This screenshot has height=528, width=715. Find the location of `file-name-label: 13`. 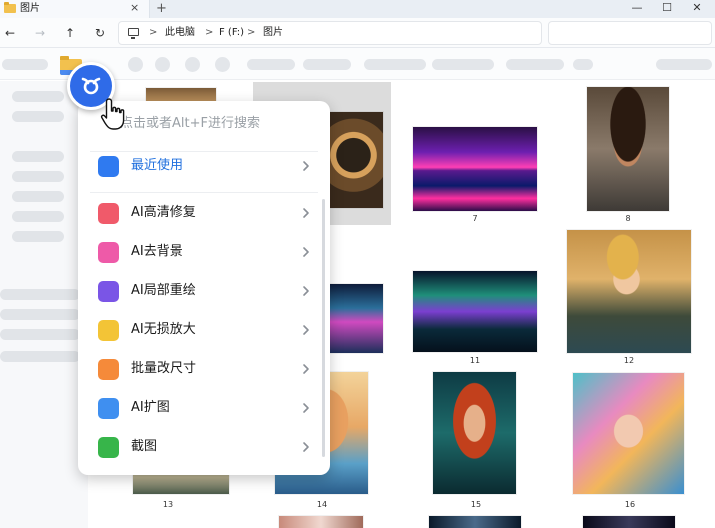

file-name-label: 13 is located at coordinates (168, 504).